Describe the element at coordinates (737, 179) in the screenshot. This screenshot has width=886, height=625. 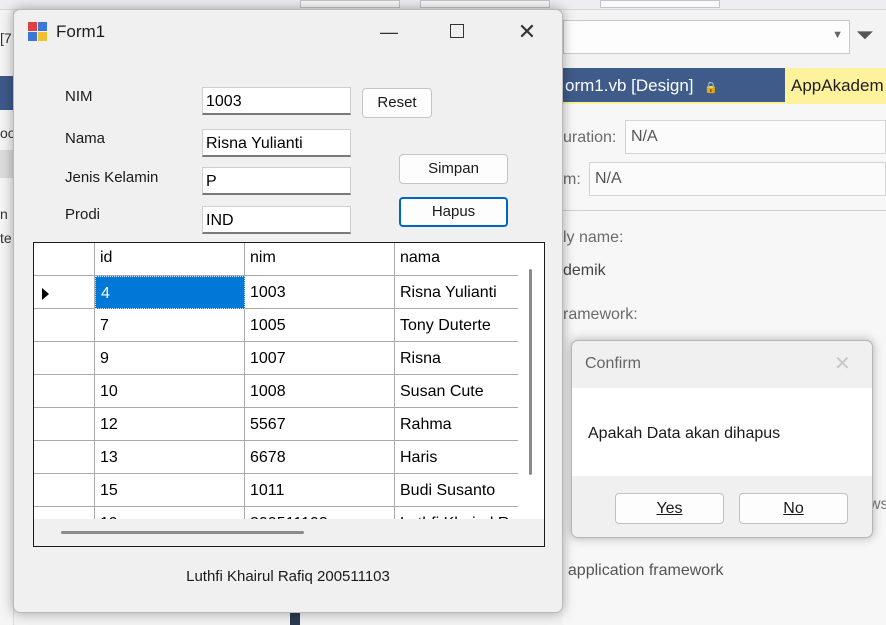
I see `platform-select: N/A` at that location.